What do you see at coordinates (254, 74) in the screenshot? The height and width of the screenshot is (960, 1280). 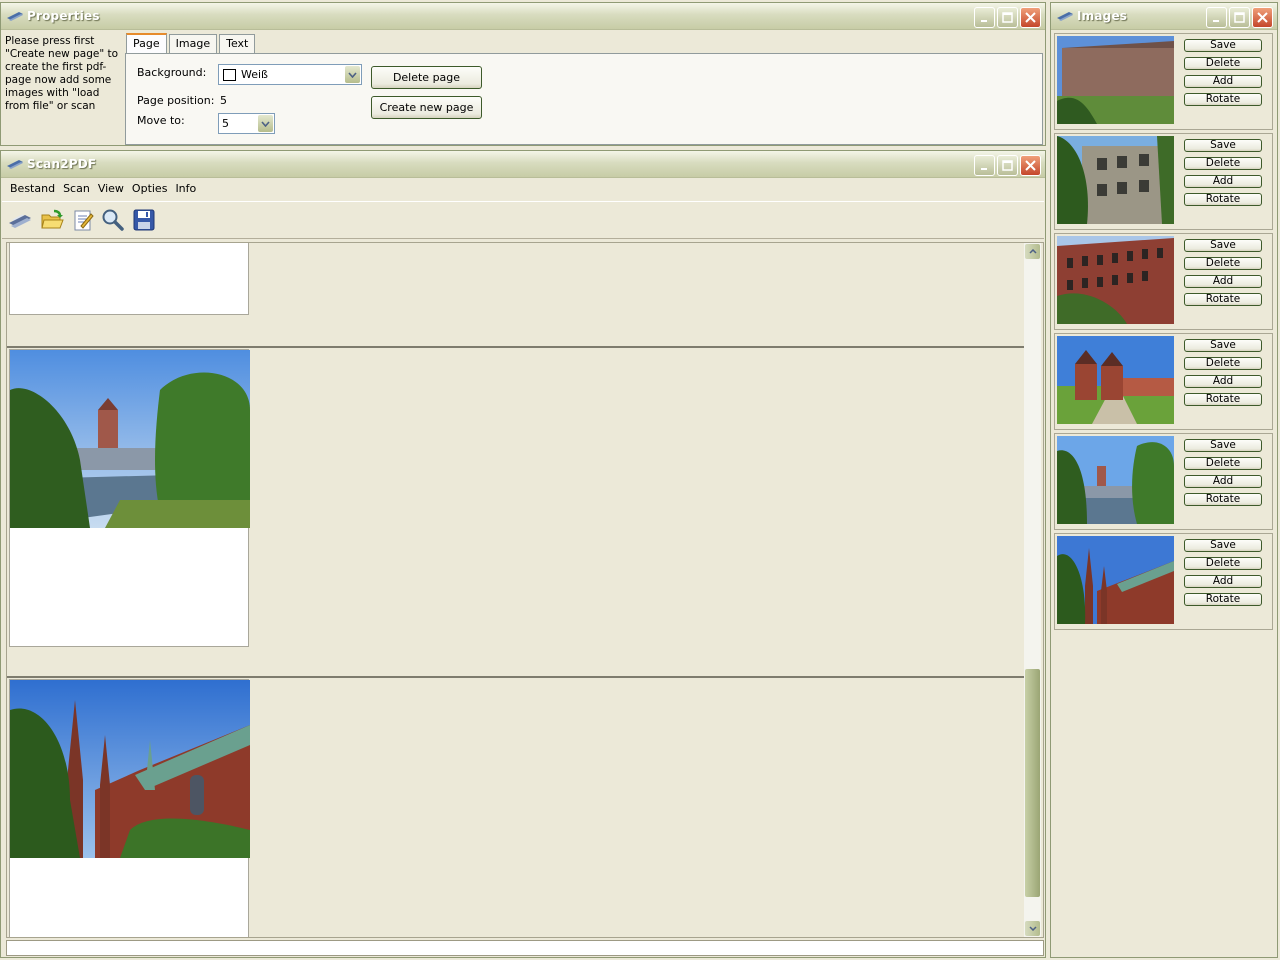 I see `background-value: Weiß` at bounding box center [254, 74].